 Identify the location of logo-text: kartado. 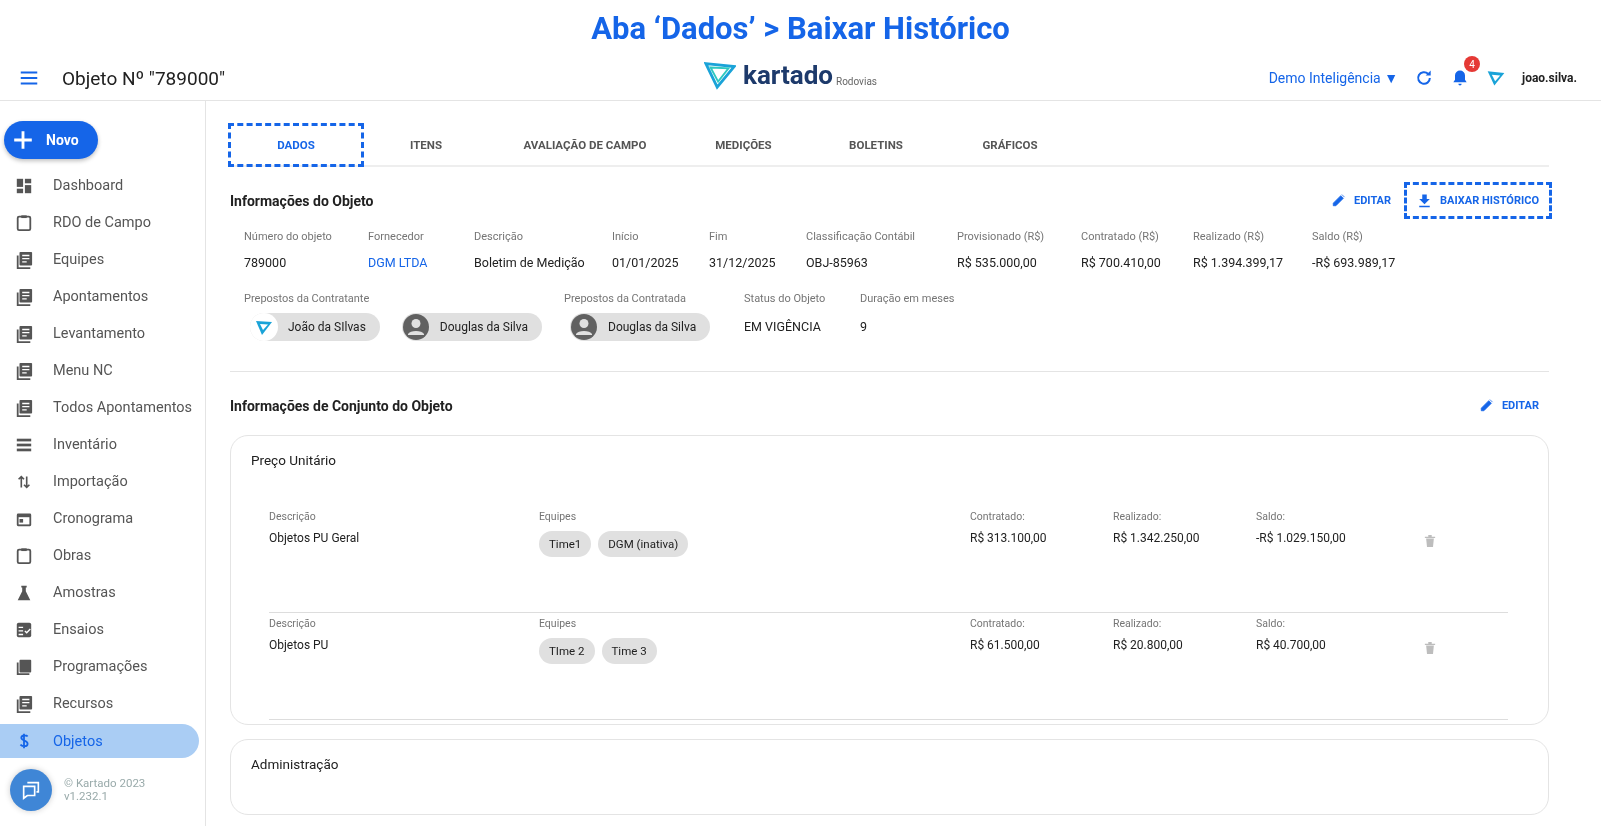
(788, 75).